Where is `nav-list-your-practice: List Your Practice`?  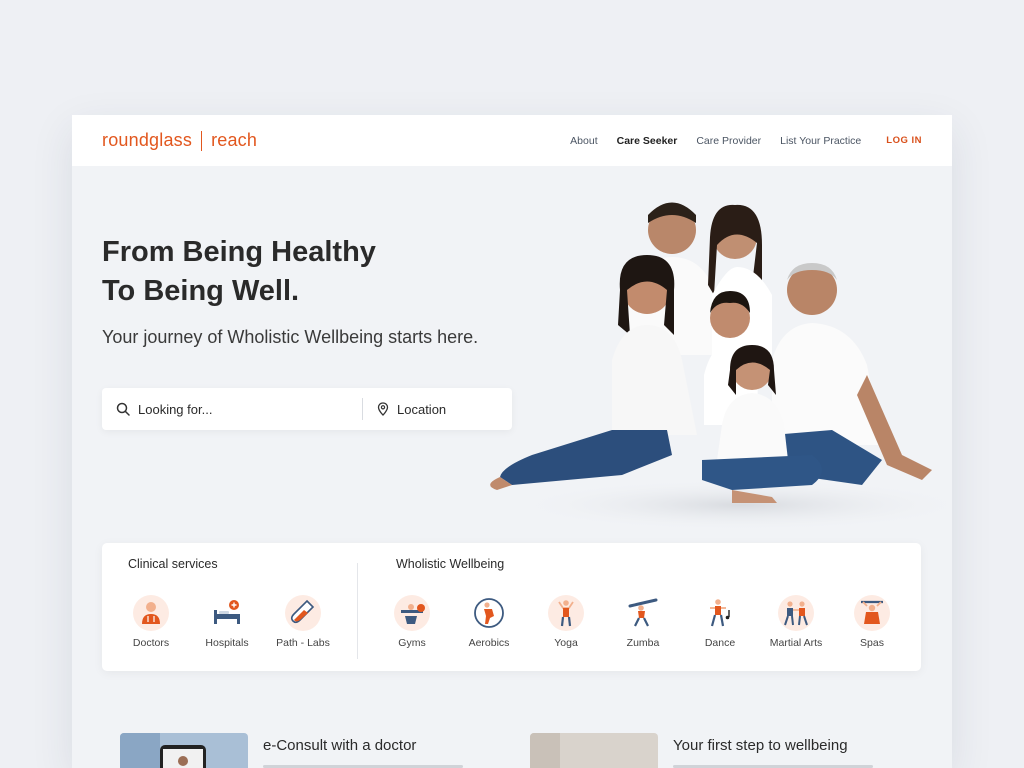 nav-list-your-practice: List Your Practice is located at coordinates (820, 141).